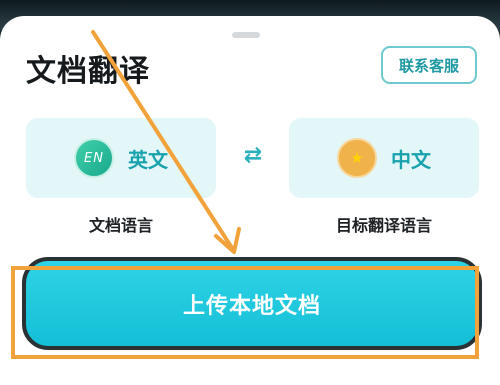  I want to click on source-language-caption: 文档语言, so click(120, 225).